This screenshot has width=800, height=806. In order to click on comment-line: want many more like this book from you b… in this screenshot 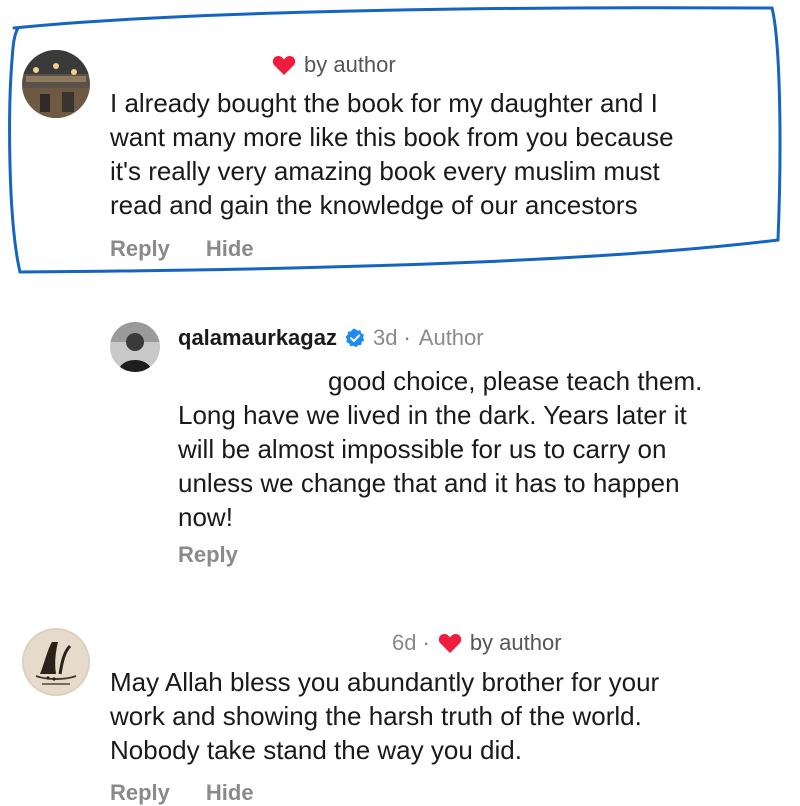, I will do `click(392, 137)`.